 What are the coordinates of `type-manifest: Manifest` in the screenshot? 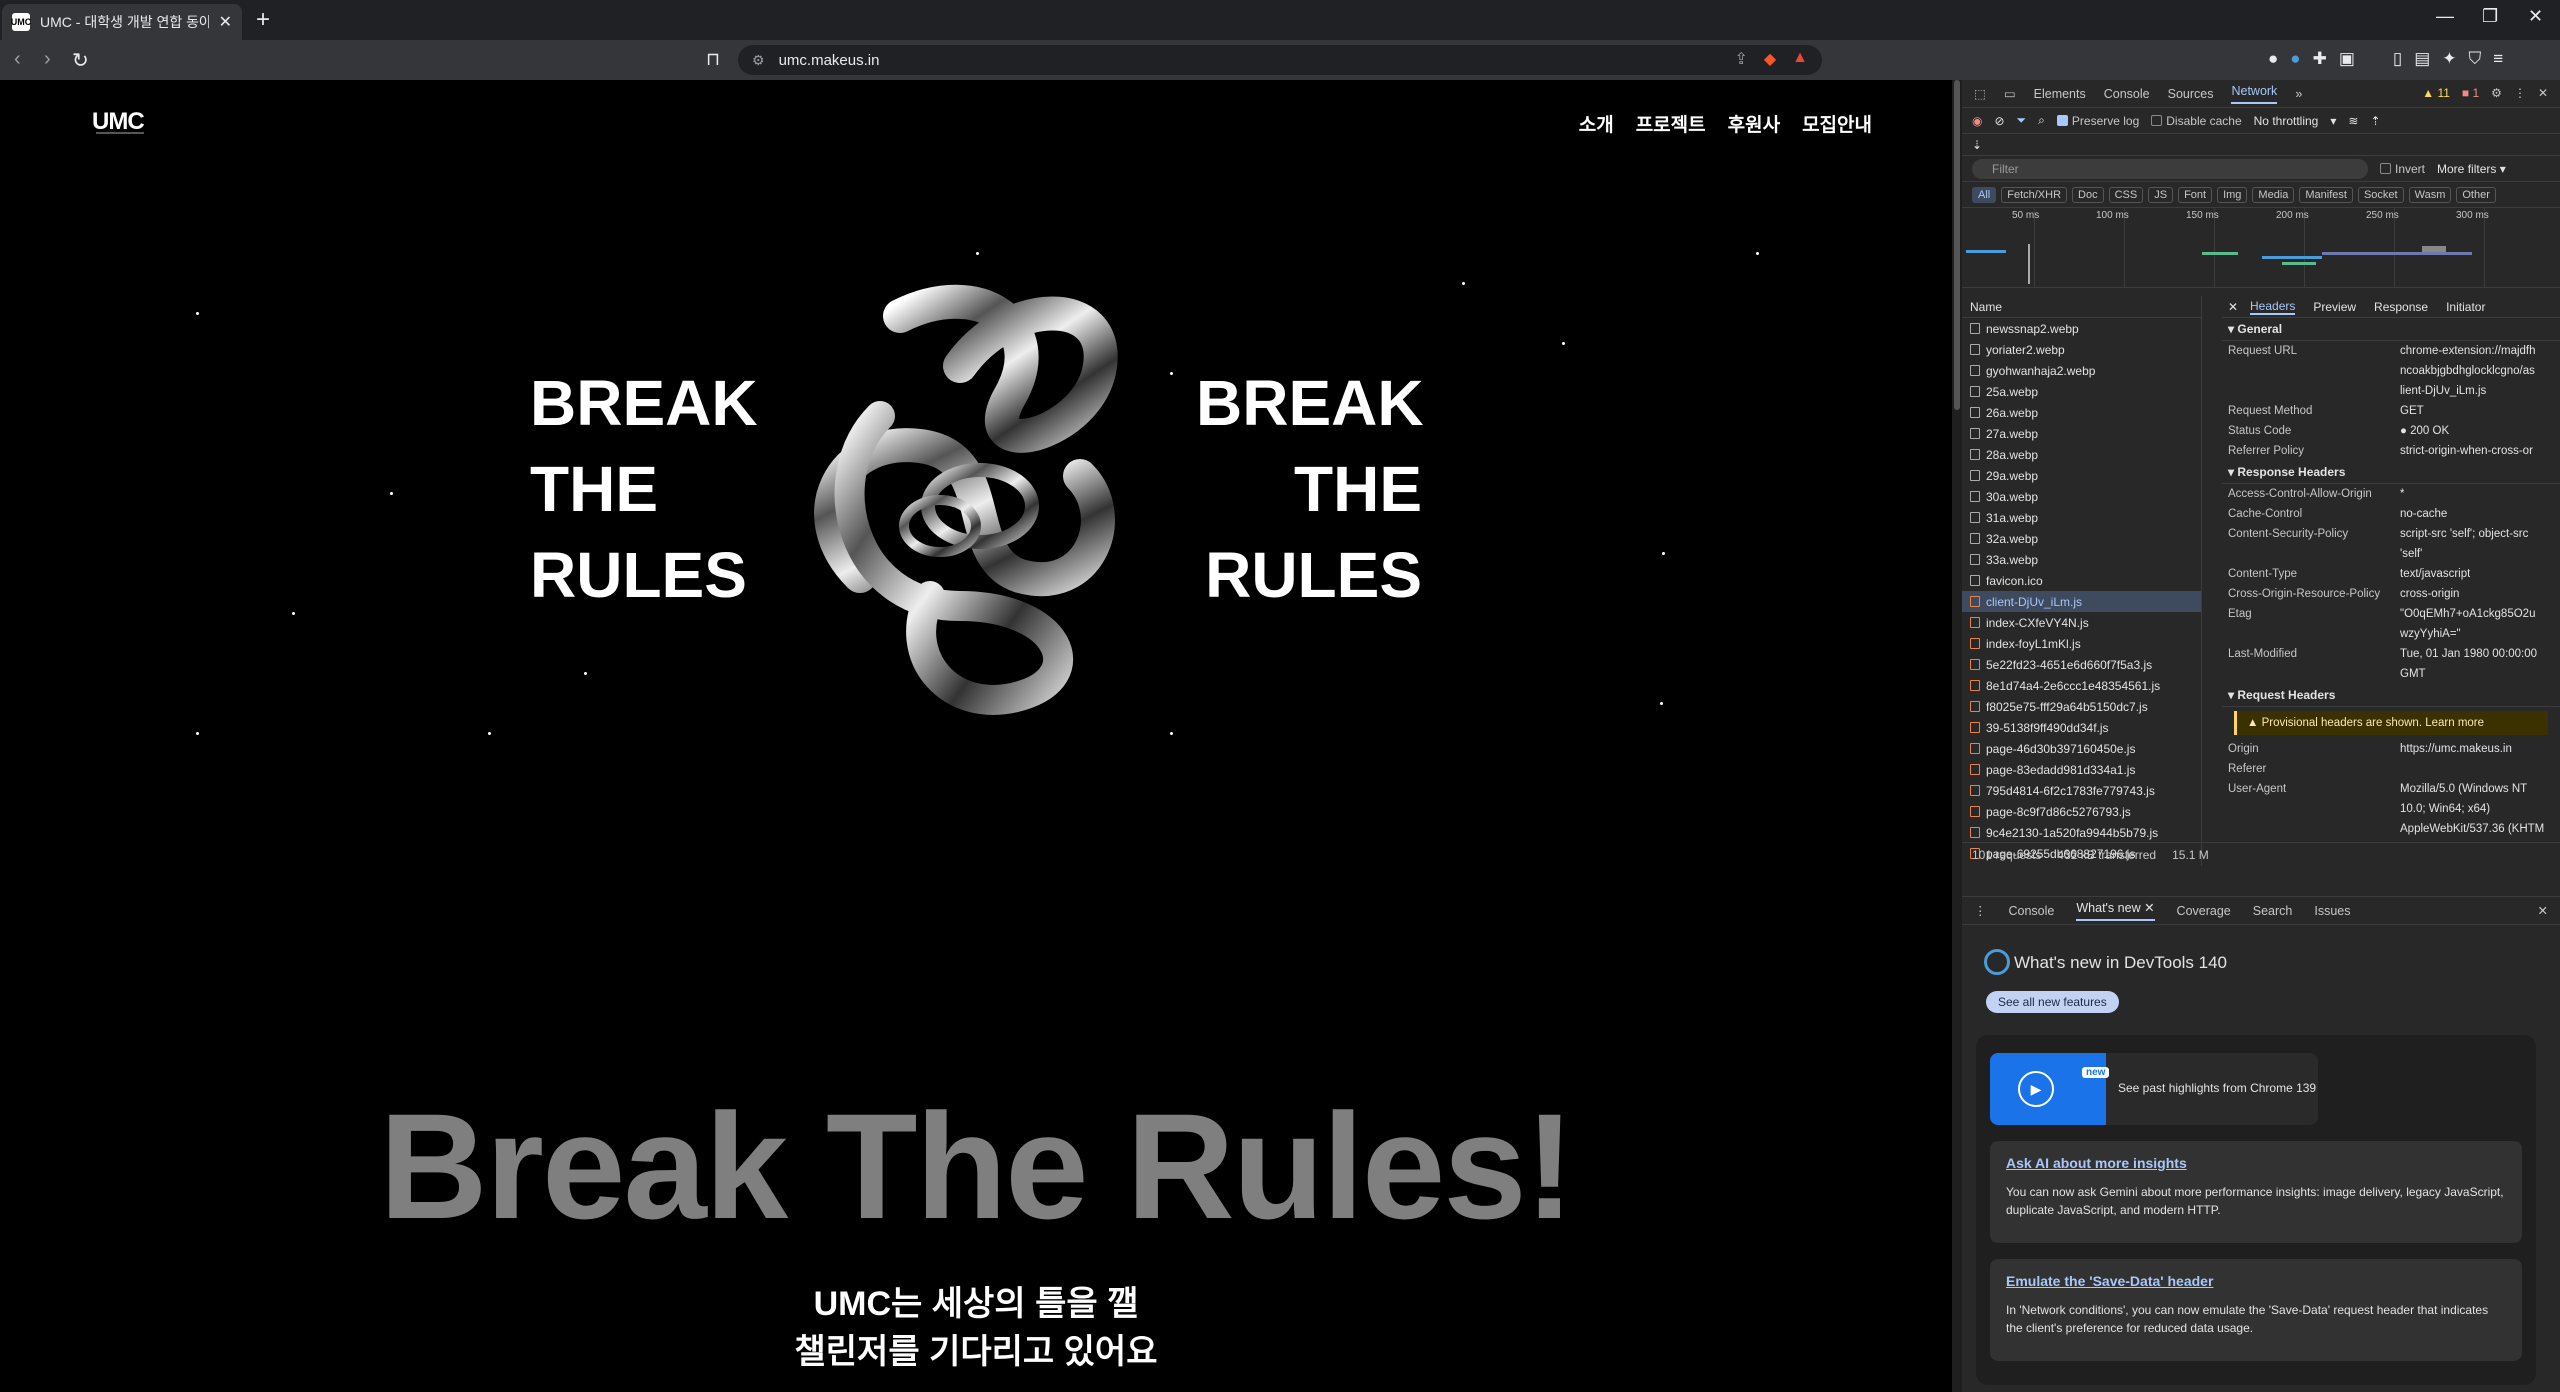 It's located at (2326, 194).